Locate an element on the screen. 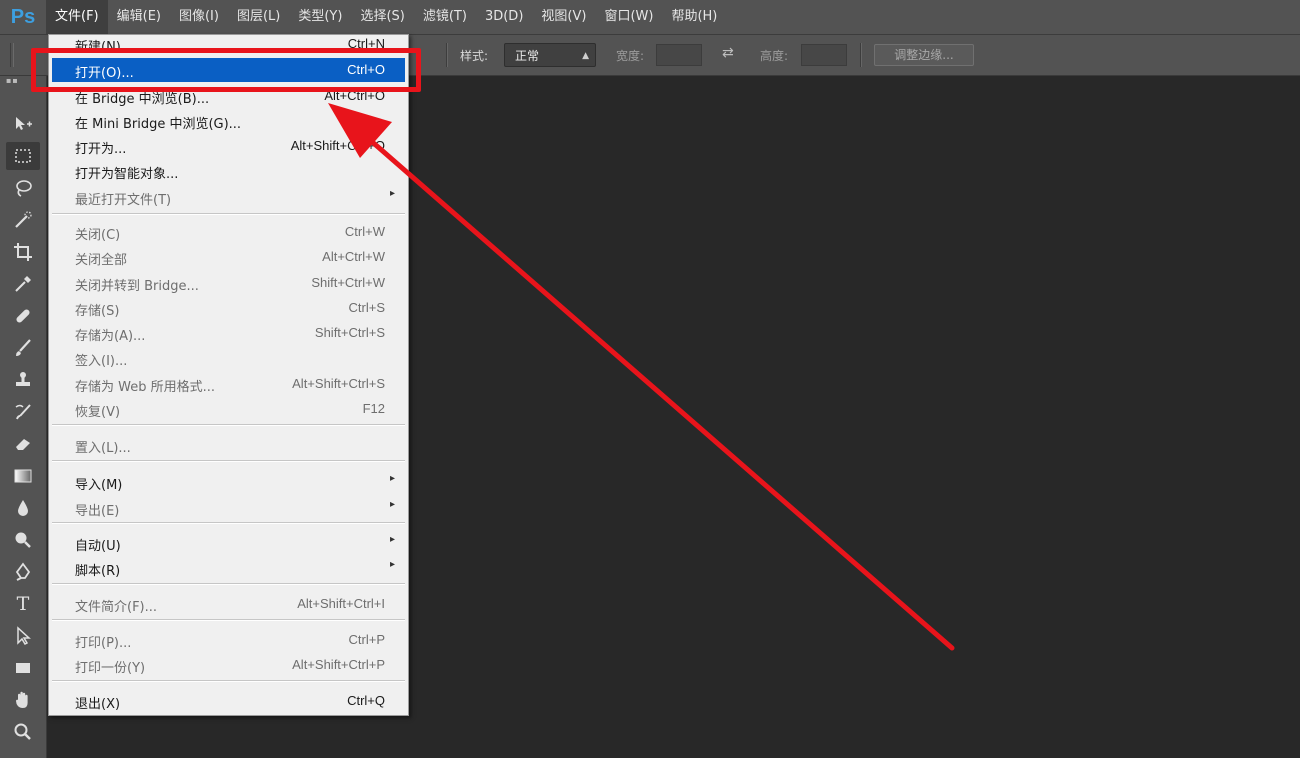  menu-scripts: 脚本(R) ▸ is located at coordinates (228, 568).